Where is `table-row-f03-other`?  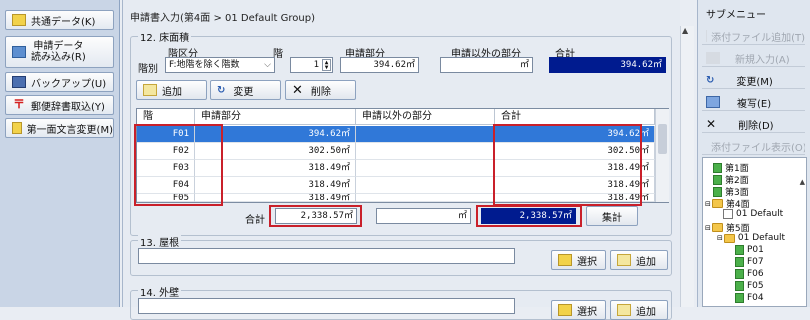
table-row-f03-other is located at coordinates (425, 168).